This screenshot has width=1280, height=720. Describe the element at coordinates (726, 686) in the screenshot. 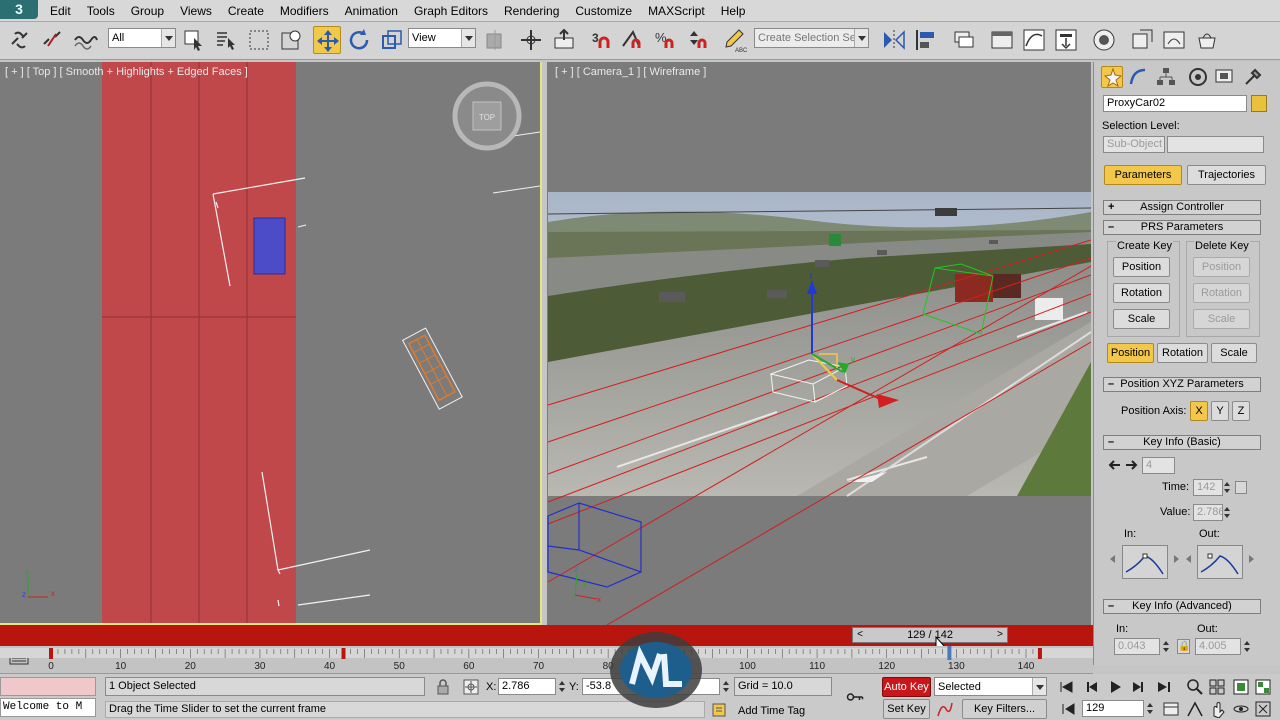

I see `z-coord-spinner` at that location.